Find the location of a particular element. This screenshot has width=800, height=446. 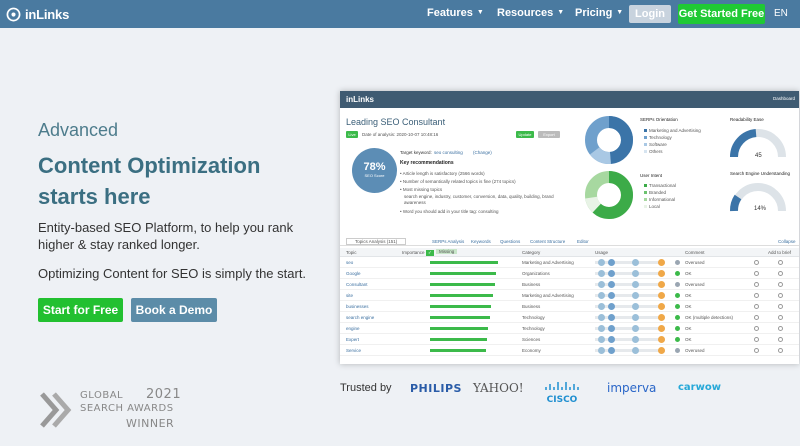

target-keyword-label: Target keyword: is located at coordinates (416, 152).